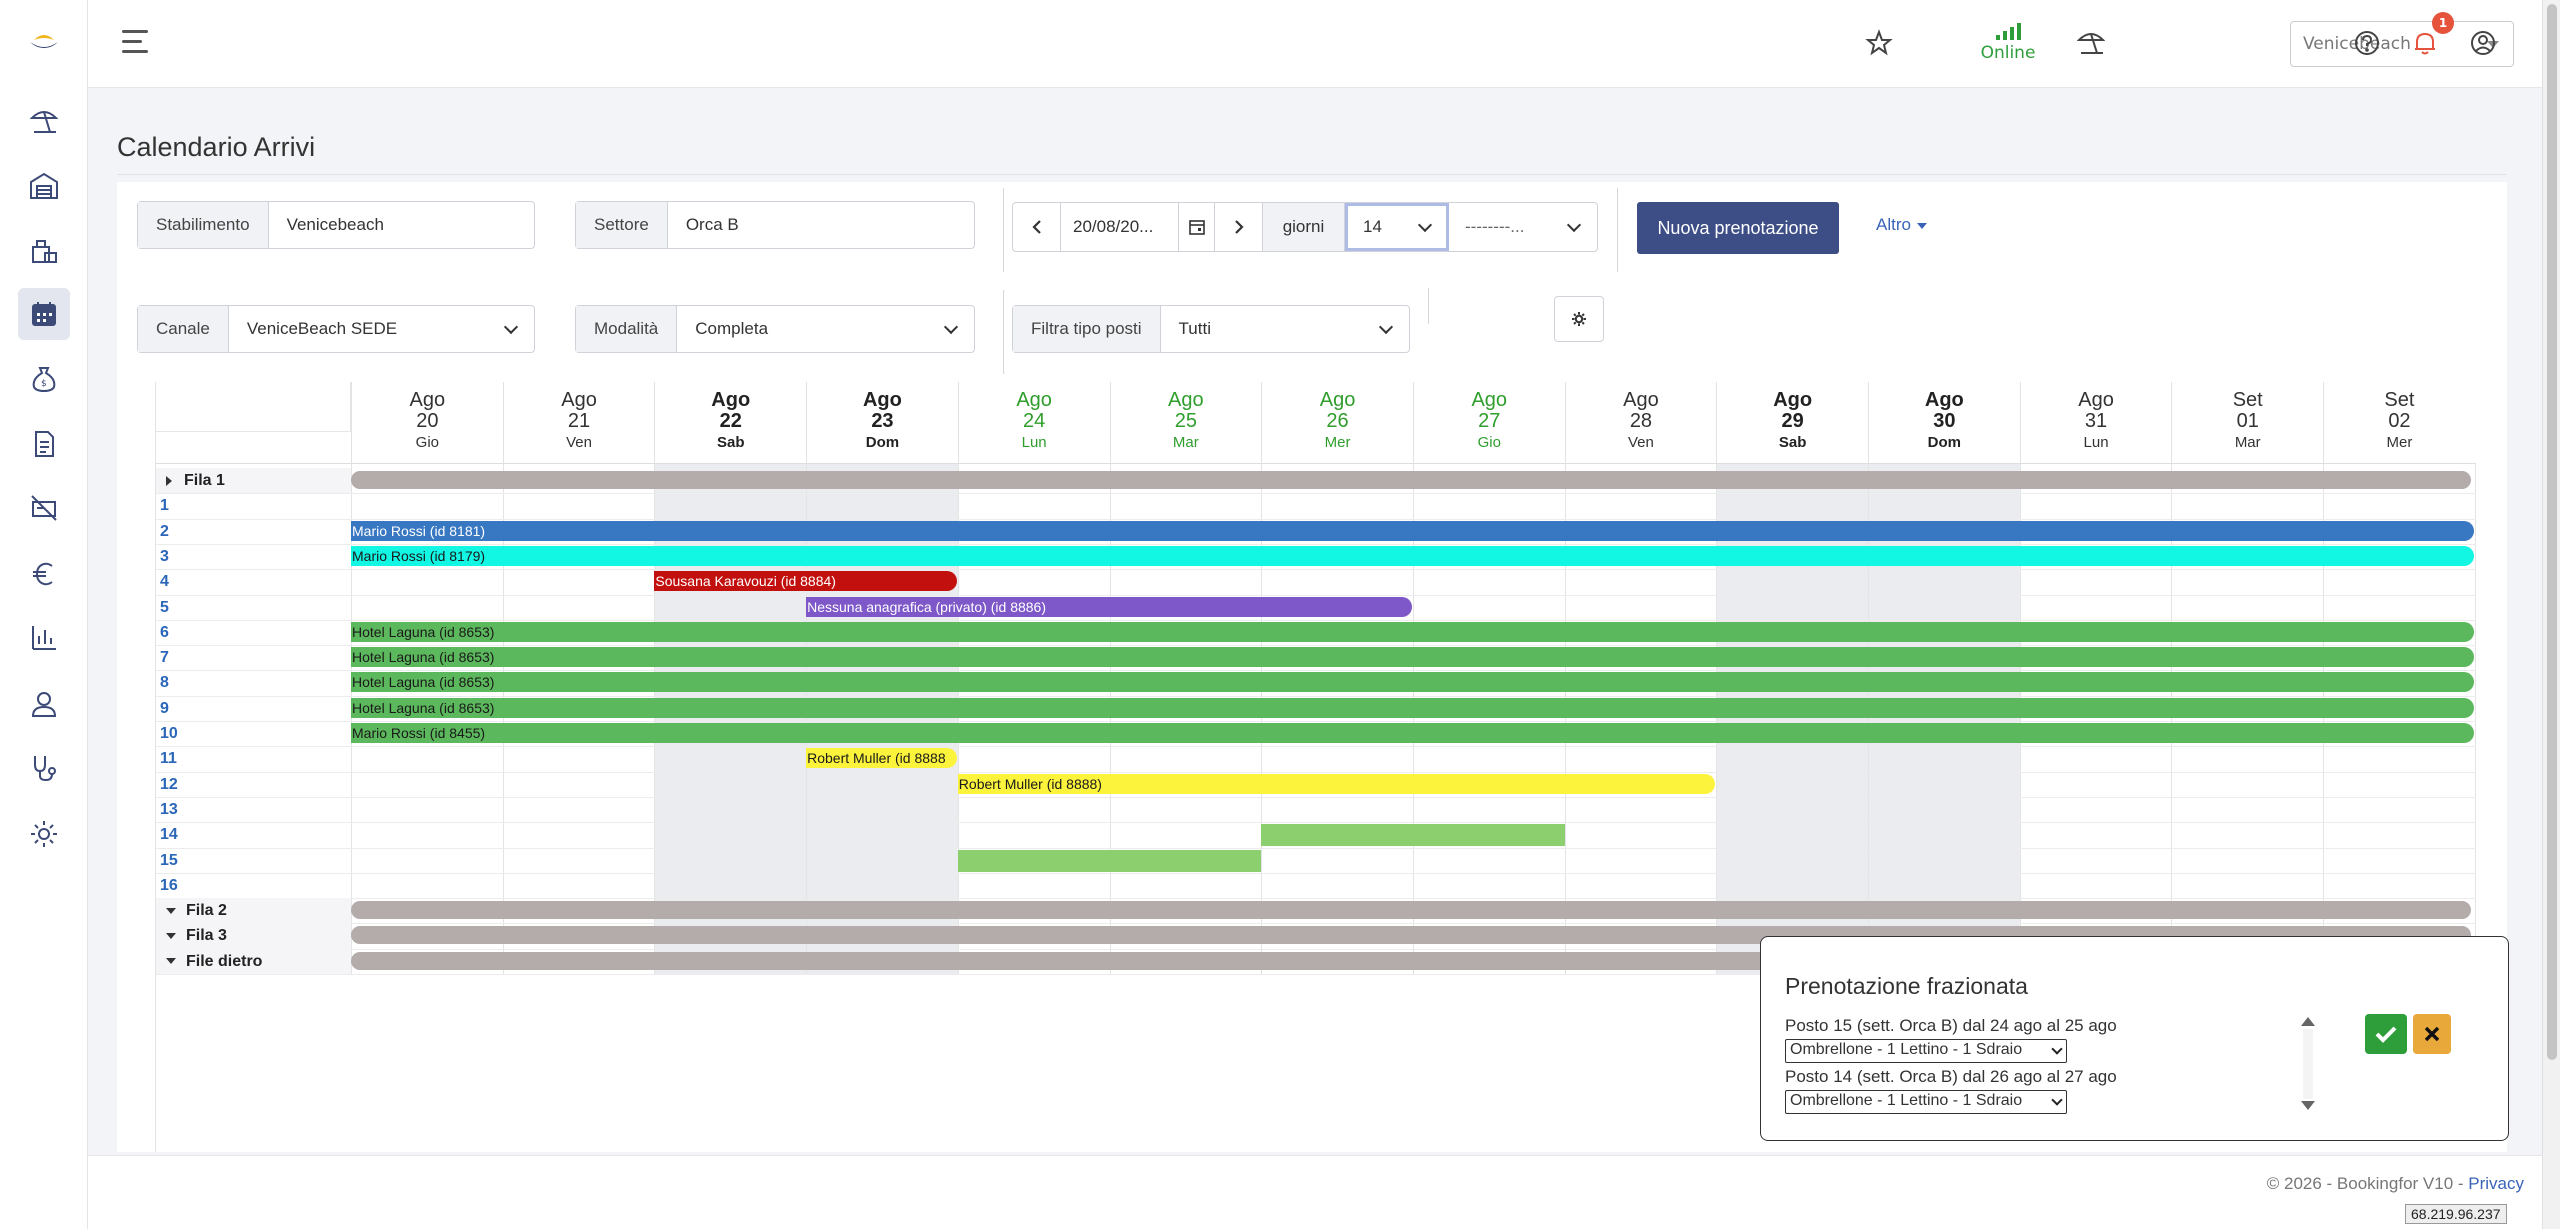 The width and height of the screenshot is (2560, 1229). What do you see at coordinates (164, 531) in the screenshot?
I see `row-number: 2` at bounding box center [164, 531].